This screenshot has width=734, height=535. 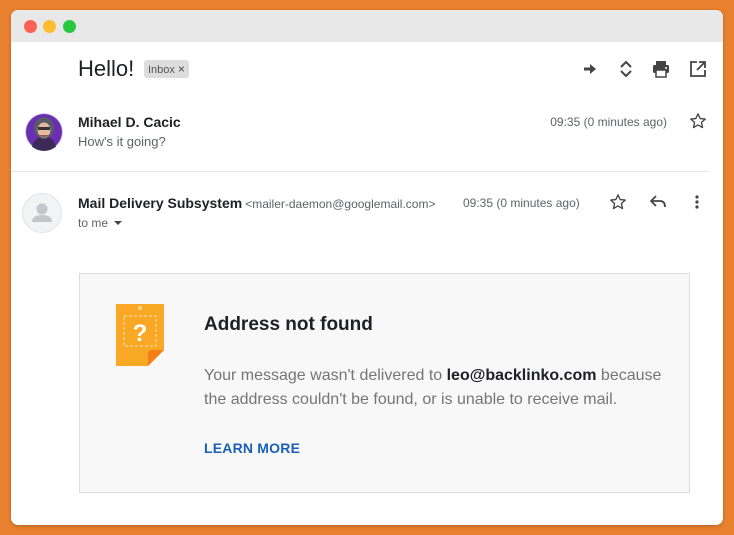 I want to click on close-window-button, so click(x=30, y=26).